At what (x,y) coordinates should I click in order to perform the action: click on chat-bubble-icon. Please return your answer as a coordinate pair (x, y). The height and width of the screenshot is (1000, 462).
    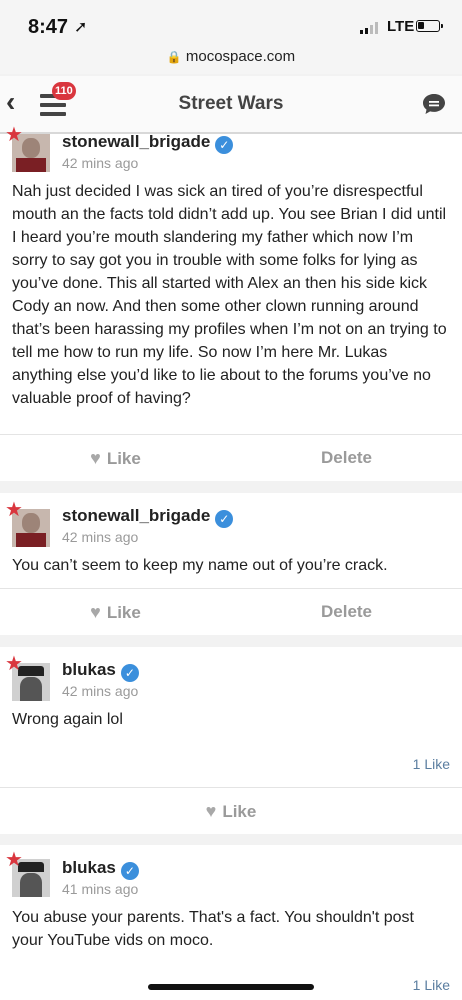
    Looking at the image, I should click on (434, 104).